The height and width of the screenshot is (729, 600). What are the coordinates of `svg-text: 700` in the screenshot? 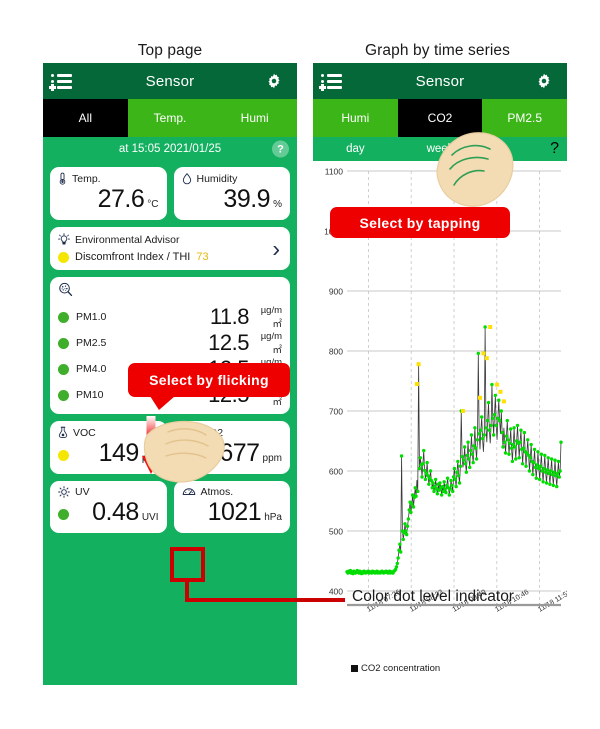 It's located at (336, 412).